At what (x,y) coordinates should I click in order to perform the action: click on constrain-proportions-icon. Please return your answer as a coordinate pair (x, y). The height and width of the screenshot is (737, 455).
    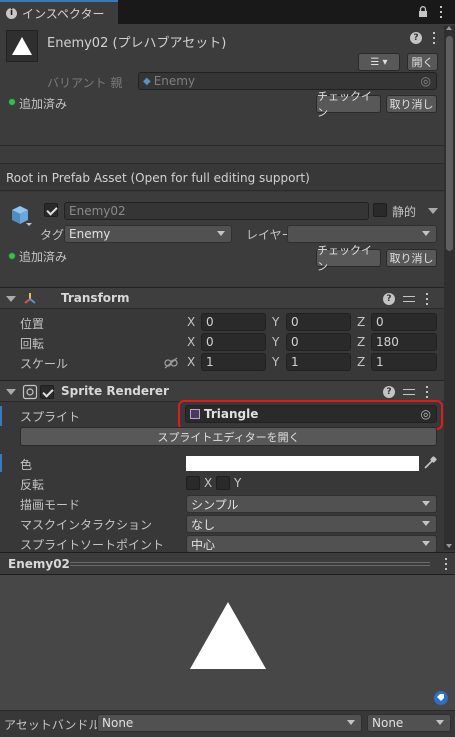
    Looking at the image, I should click on (171, 363).